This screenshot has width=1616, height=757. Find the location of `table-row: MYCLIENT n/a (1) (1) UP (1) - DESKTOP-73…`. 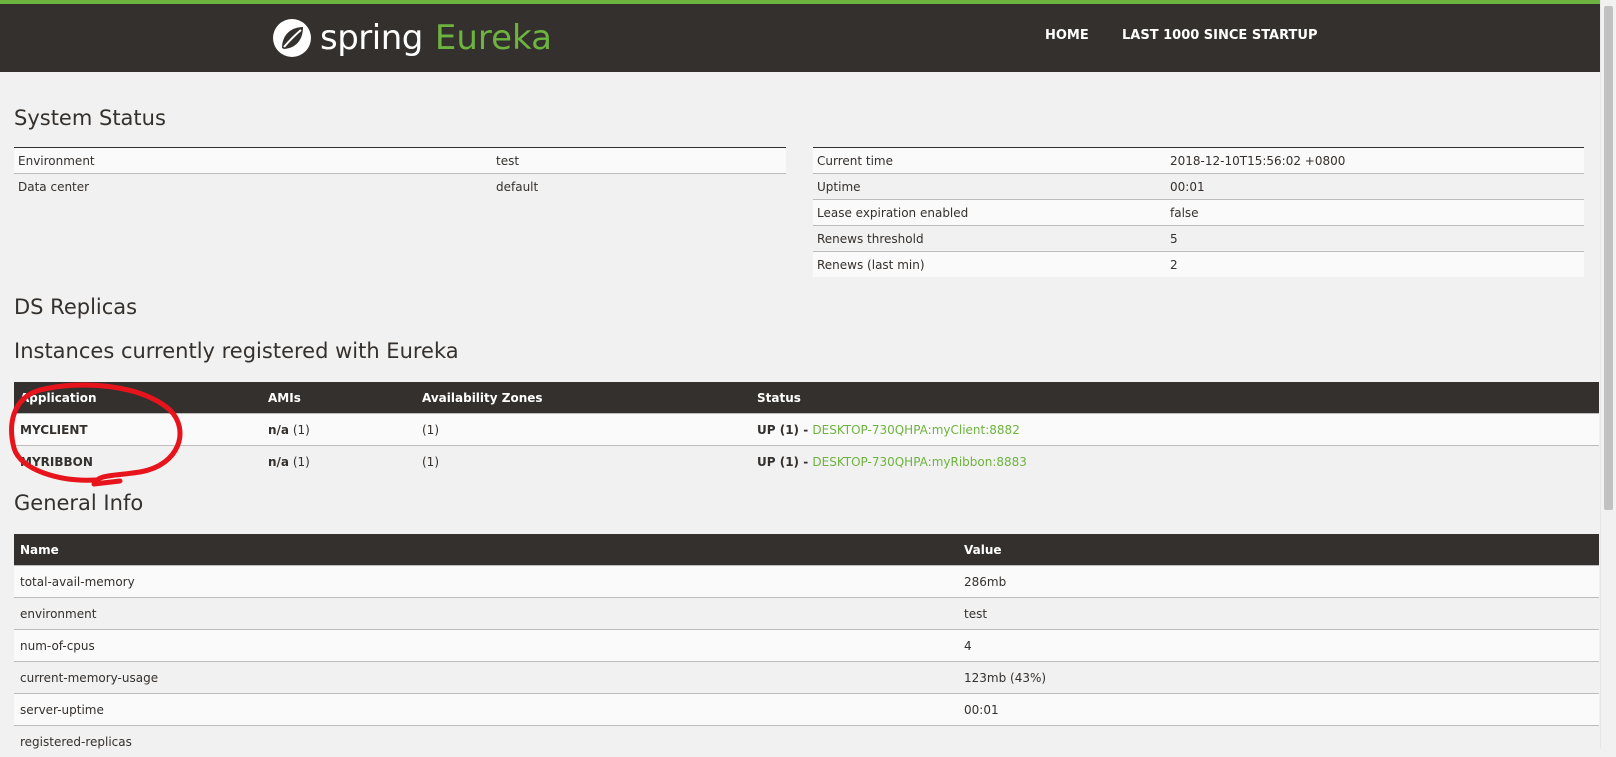

table-row: MYCLIENT n/a (1) (1) UP (1) - DESKTOP-73… is located at coordinates (806, 430).